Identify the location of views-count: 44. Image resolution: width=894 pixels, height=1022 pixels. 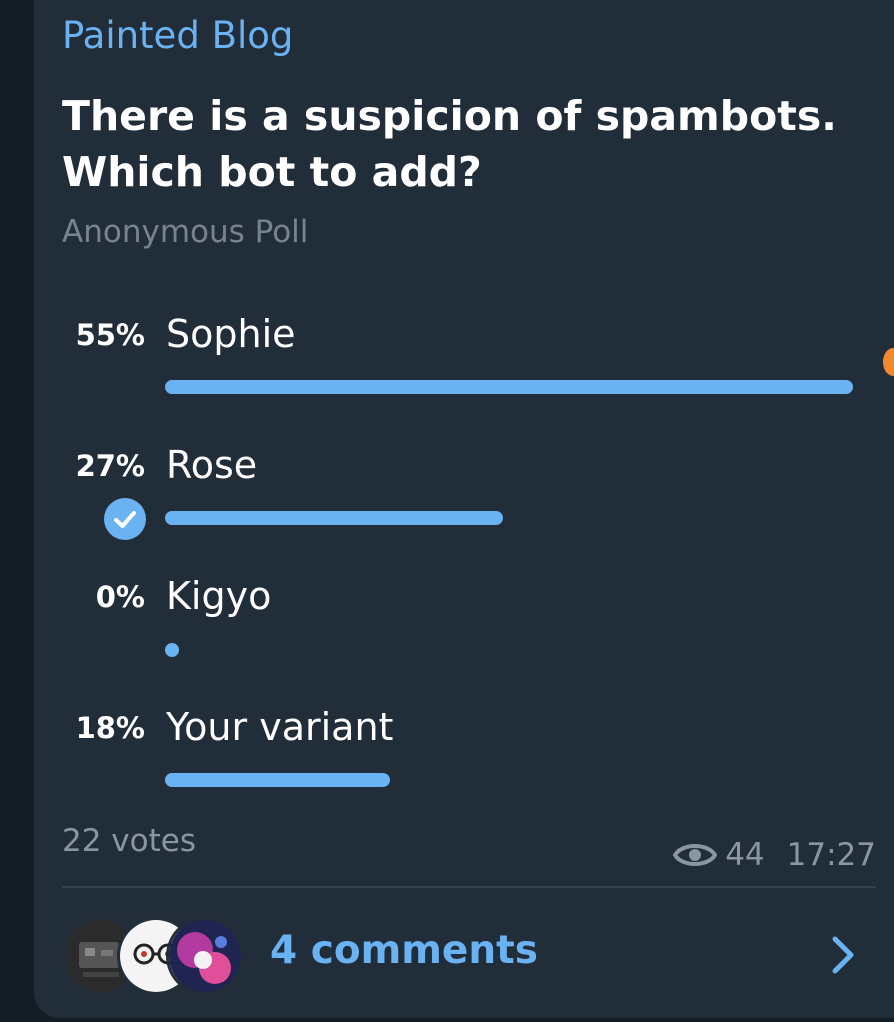
(745, 855).